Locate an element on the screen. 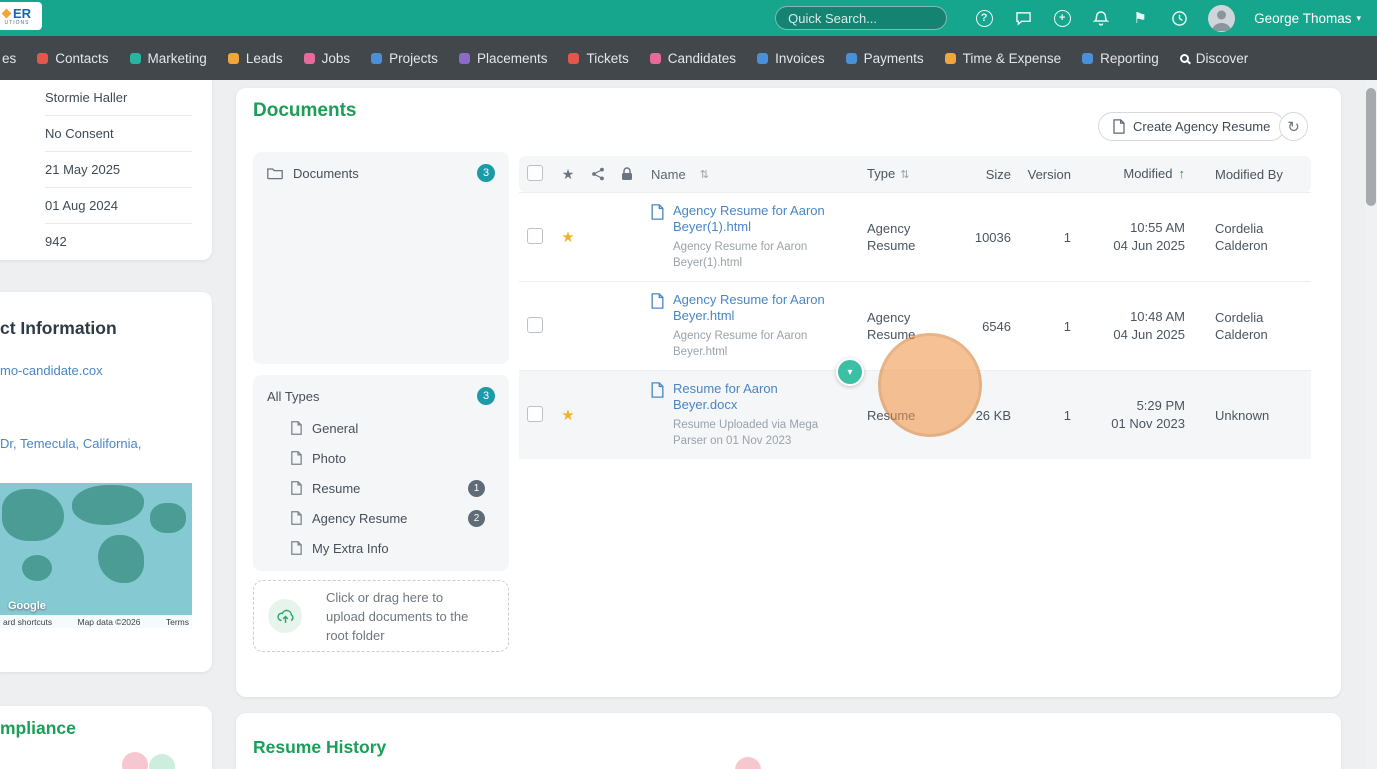  header-name: Name ⇅ is located at coordinates (747, 174).